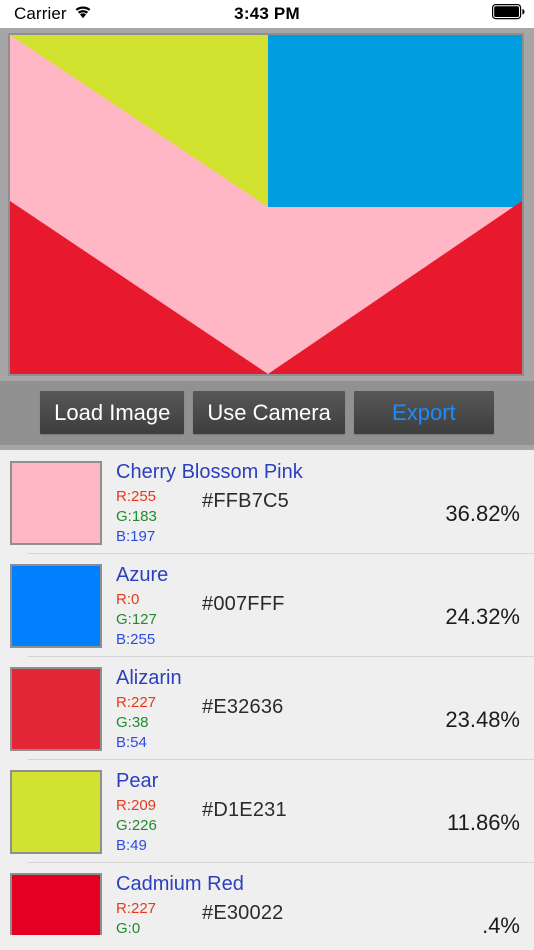 This screenshot has height=950, width=534. I want to click on status-bar-right, so click(509, 14).